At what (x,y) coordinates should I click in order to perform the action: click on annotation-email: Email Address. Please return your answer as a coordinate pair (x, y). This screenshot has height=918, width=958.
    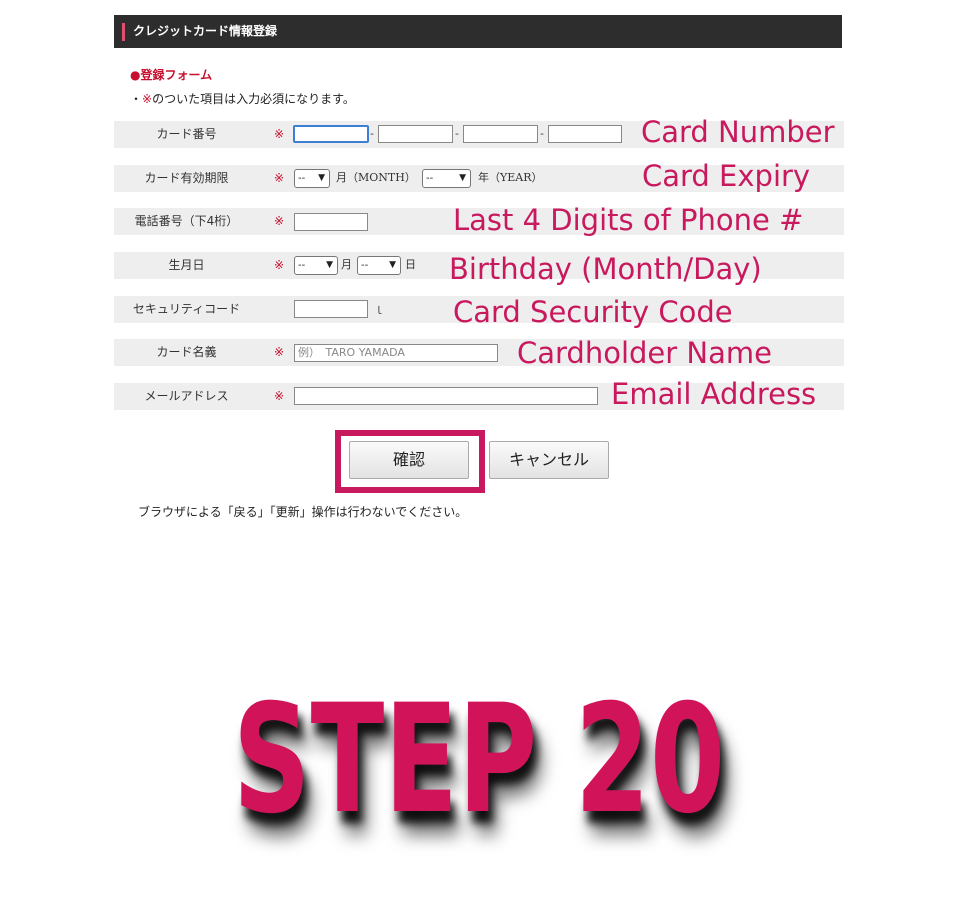
    Looking at the image, I should click on (714, 394).